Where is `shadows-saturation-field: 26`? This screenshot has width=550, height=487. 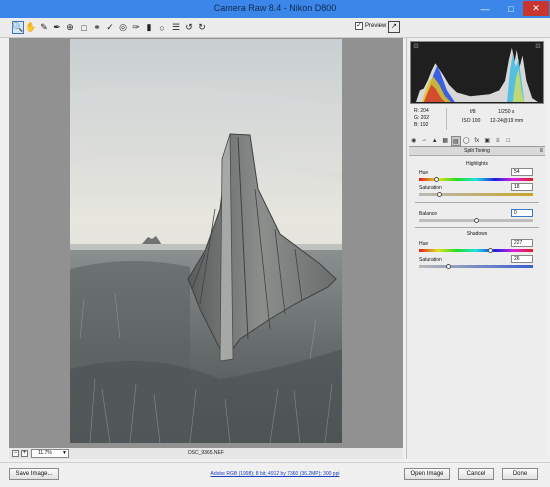
shadows-saturation-field: 26 is located at coordinates (522, 259).